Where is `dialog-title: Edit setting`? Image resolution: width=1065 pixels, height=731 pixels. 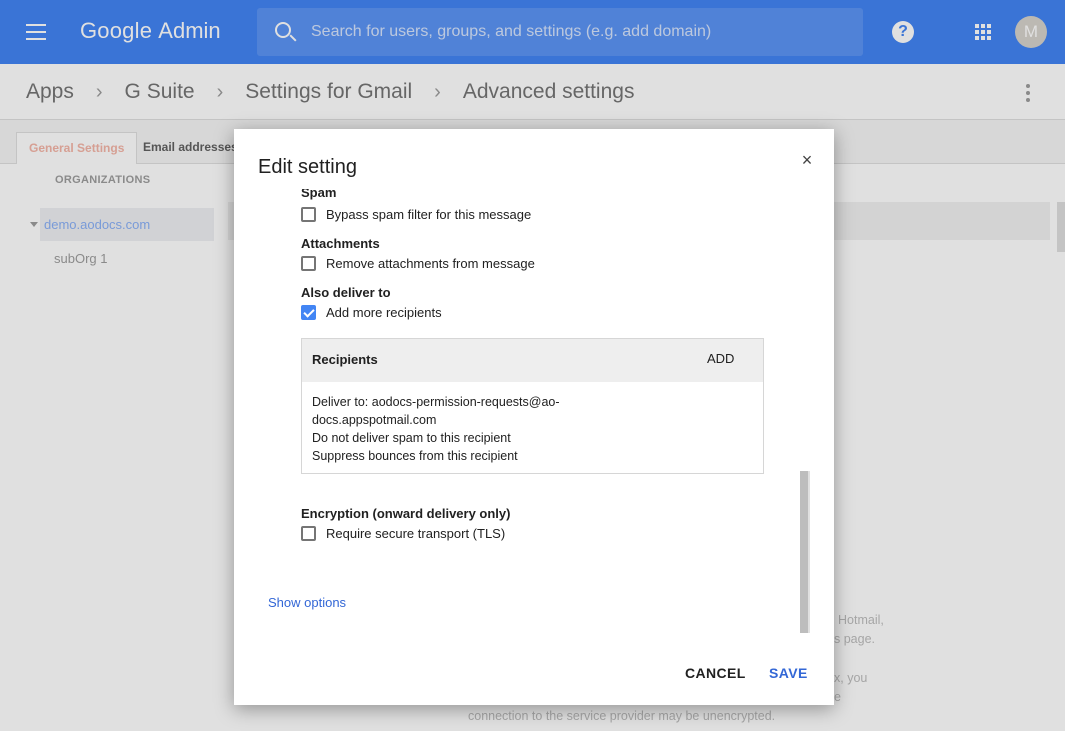 dialog-title: Edit setting is located at coordinates (307, 167).